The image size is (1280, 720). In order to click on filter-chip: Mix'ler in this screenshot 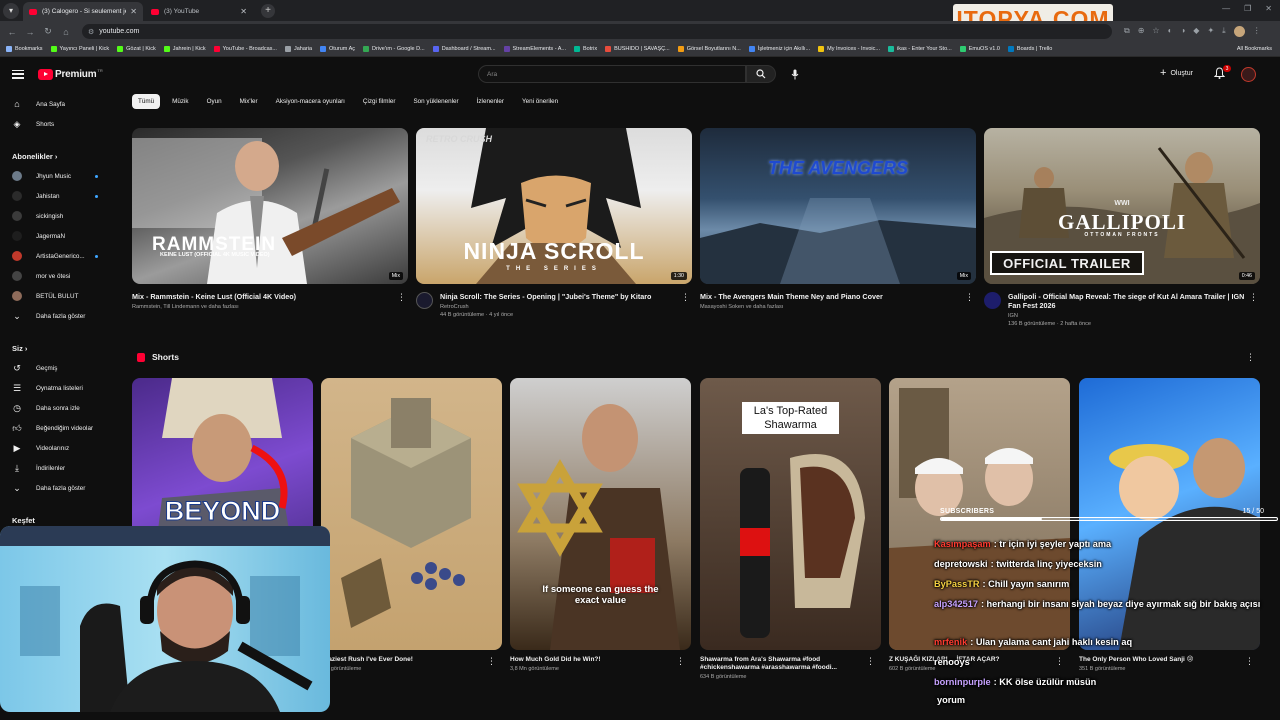, I will do `click(249, 101)`.